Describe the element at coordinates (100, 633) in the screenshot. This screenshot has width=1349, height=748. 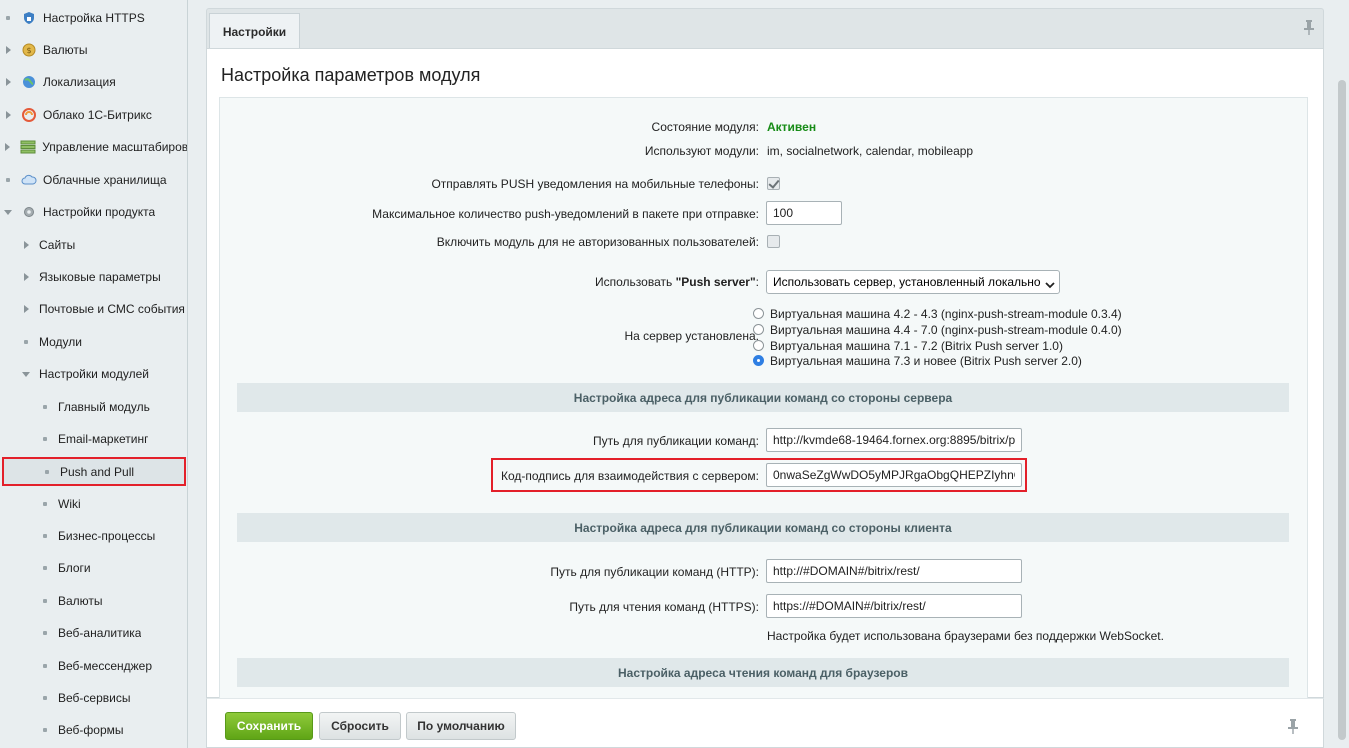
I see `sidebar-item-label: Веб-аналитика` at that location.